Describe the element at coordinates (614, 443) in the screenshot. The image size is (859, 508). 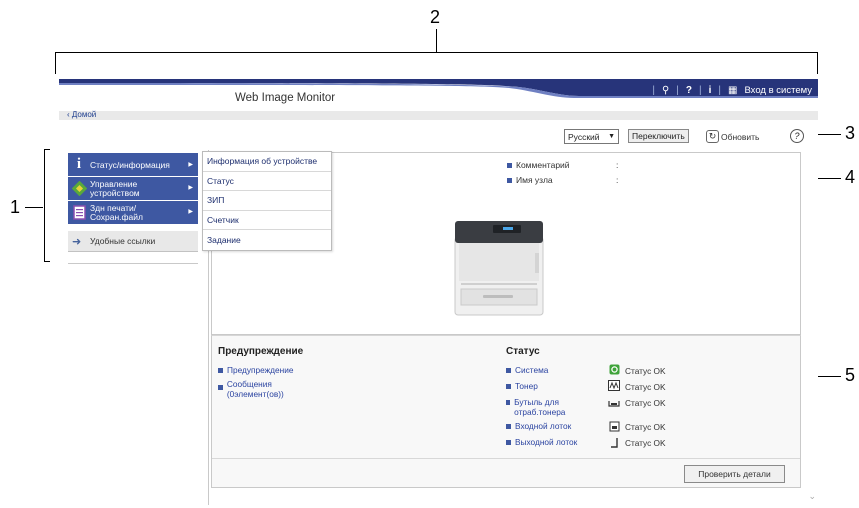
I see `output-tray-icon` at that location.